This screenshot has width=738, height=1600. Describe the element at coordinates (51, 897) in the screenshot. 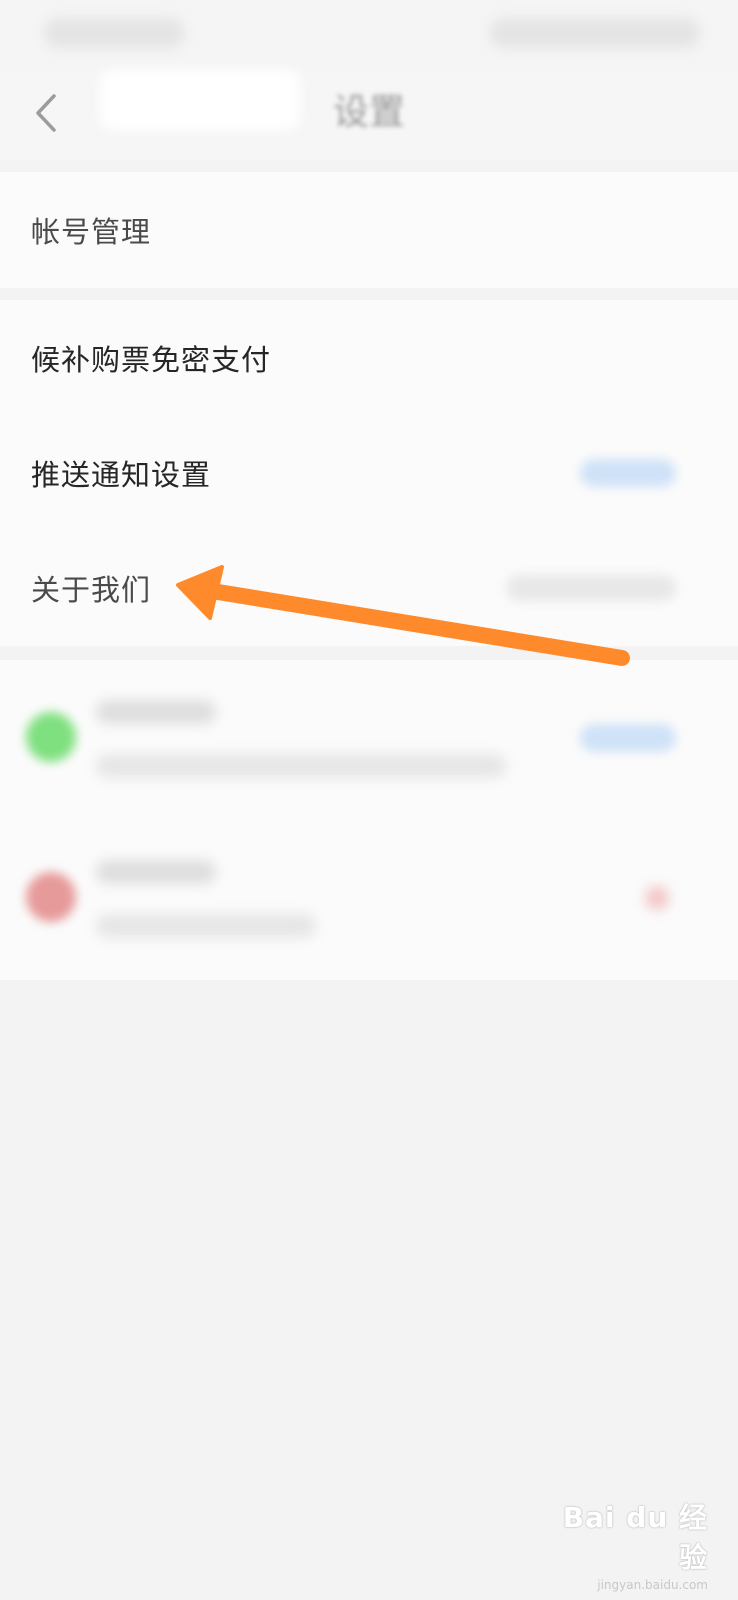

I see `red-icon` at that location.